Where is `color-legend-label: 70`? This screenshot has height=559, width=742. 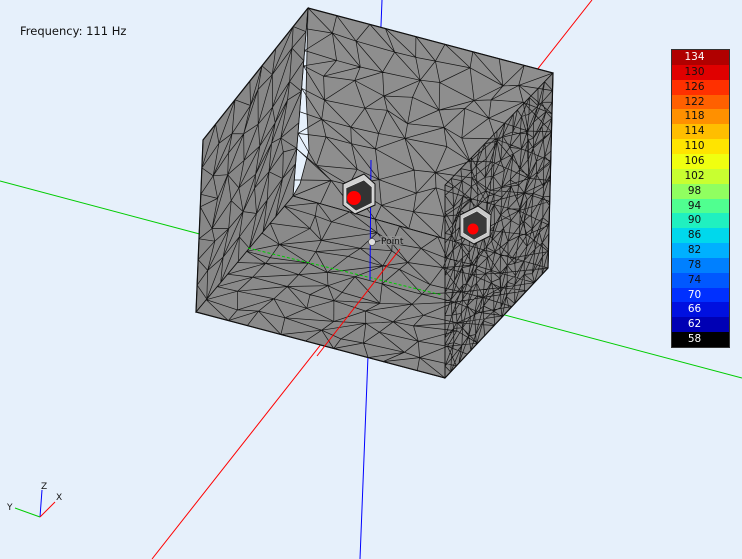 color-legend-label: 70 is located at coordinates (694, 294).